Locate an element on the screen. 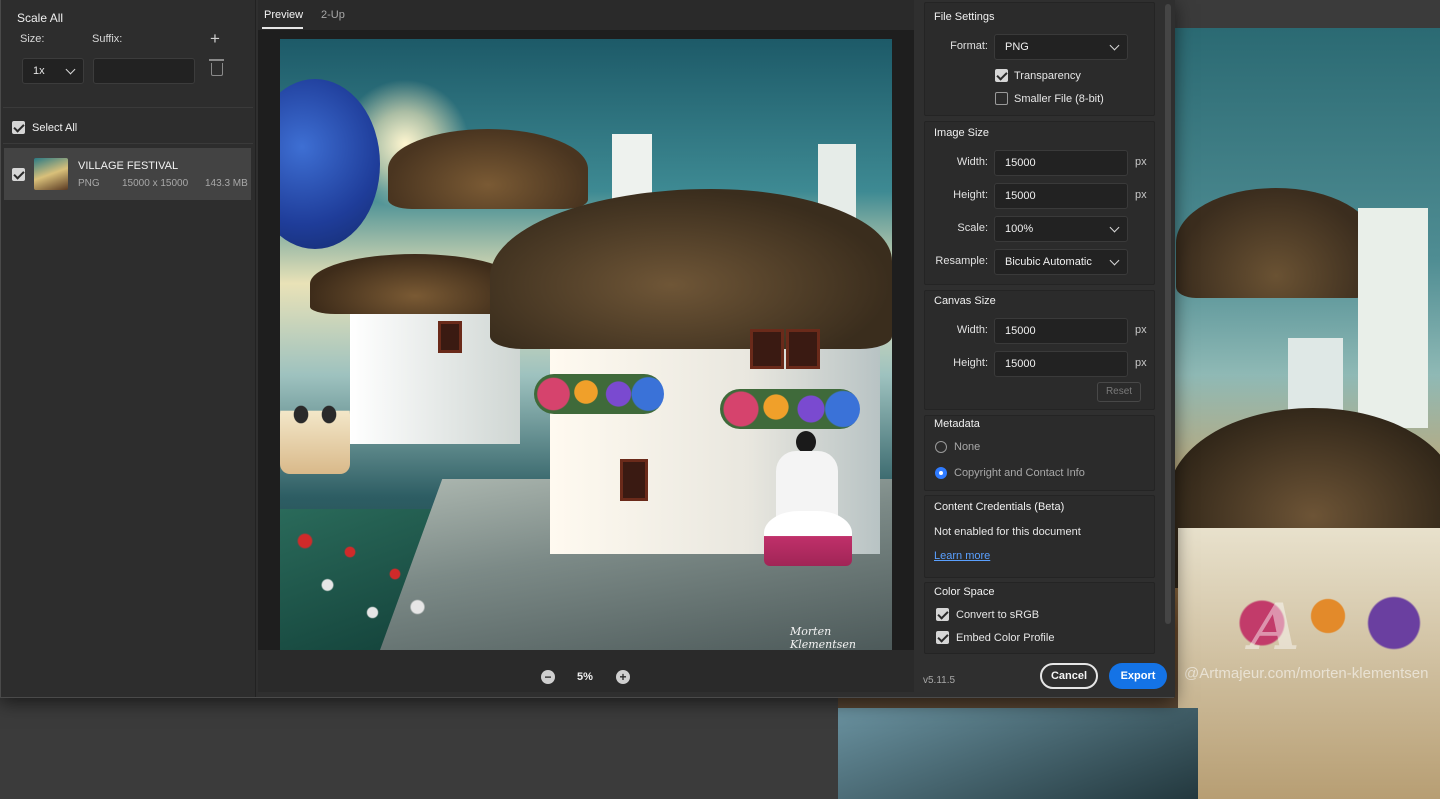  content-credentials-title: Content Credentials (Beta) is located at coordinates (999, 507).